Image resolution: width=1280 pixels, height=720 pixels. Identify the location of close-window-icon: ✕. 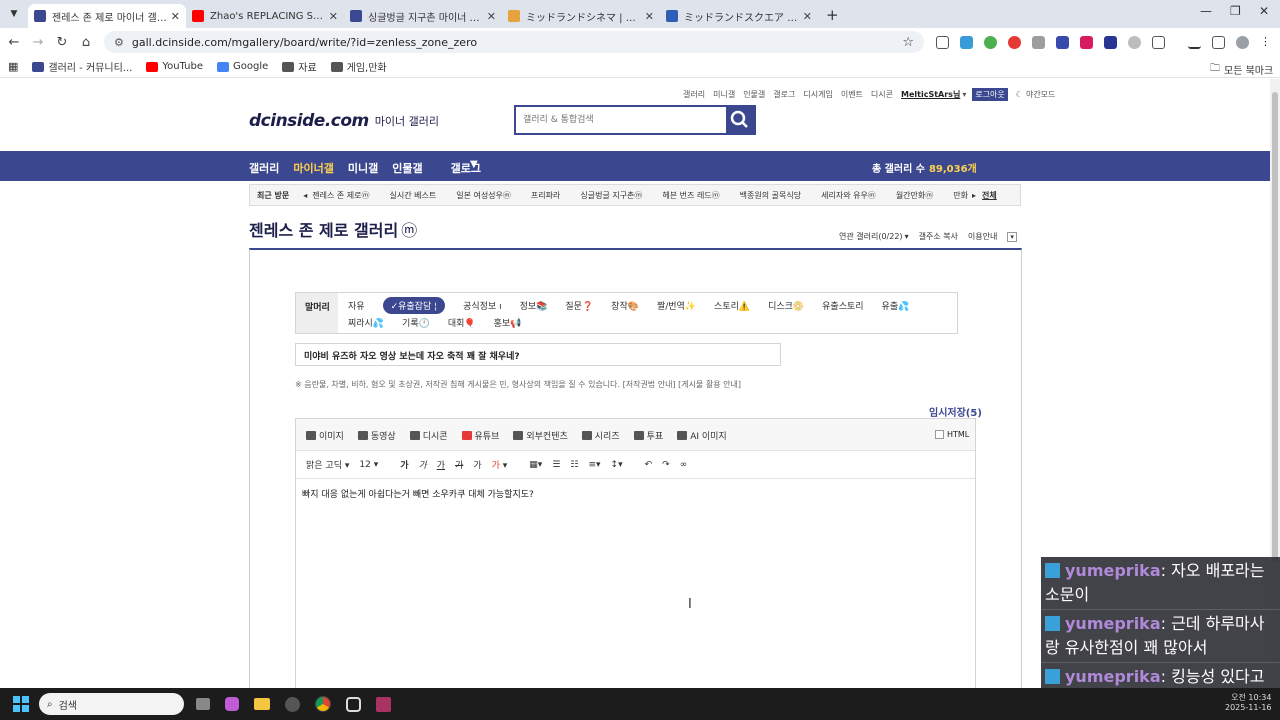
(1264, 11).